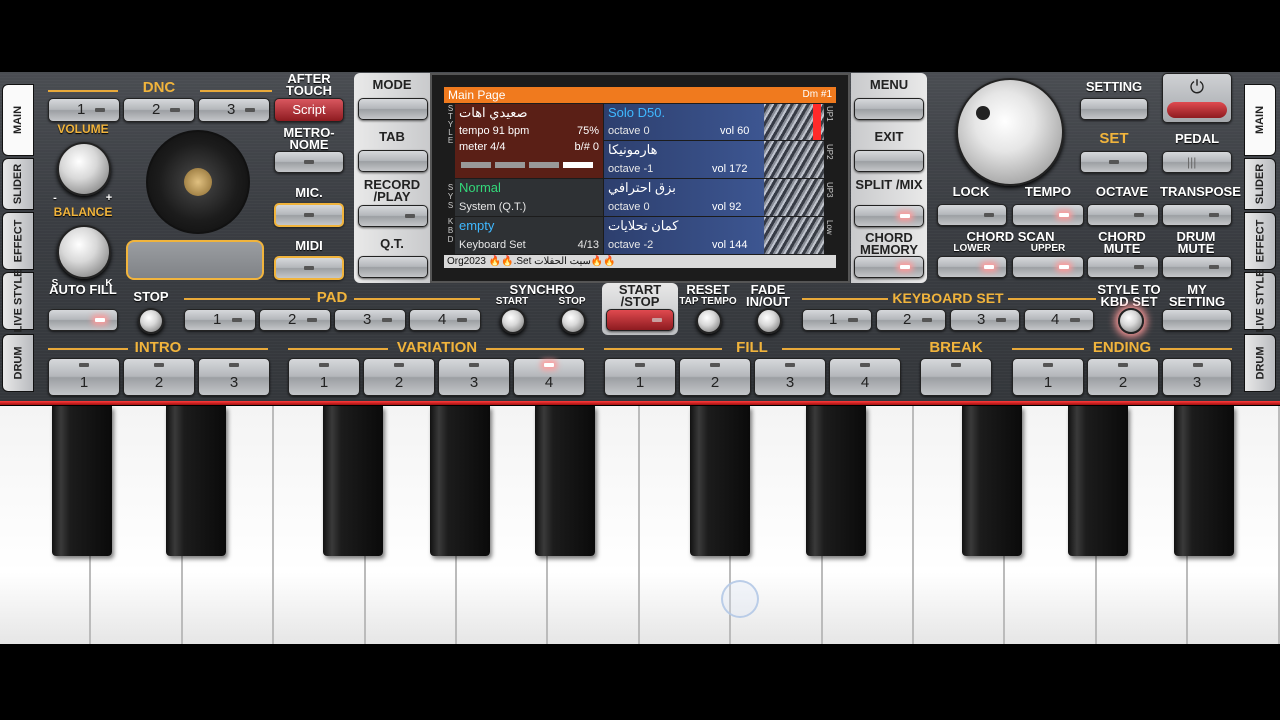 The image size is (1280, 720). I want to click on tab-live-style-left: LIVE STYLE, so click(18, 301).